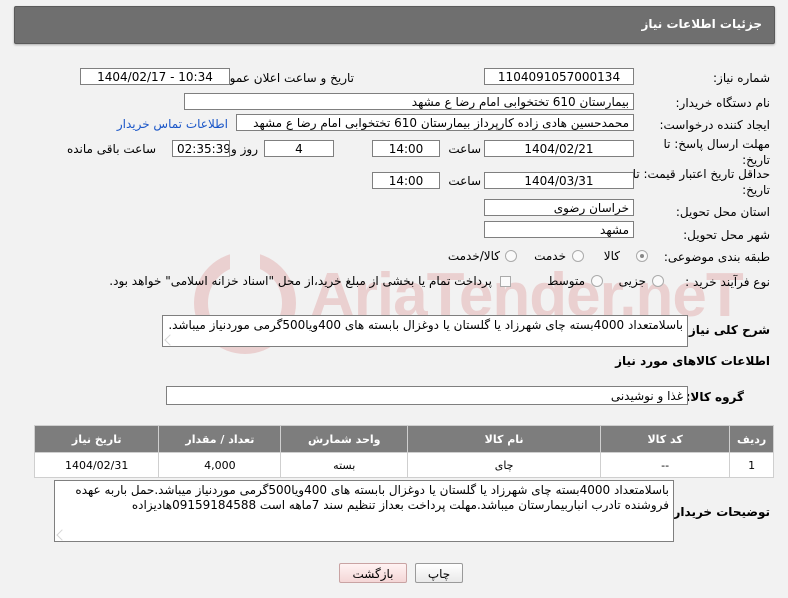  Describe the element at coordinates (559, 76) in the screenshot. I see `need-number-field: 1104091057000134` at that location.